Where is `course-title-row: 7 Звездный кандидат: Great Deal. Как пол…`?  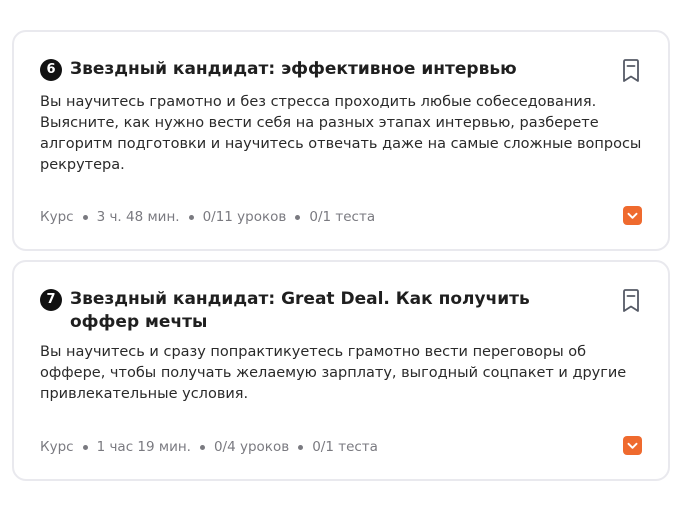
course-title-row: 7 Звездный кандидат: Great Deal. Как пол… is located at coordinates (341, 311).